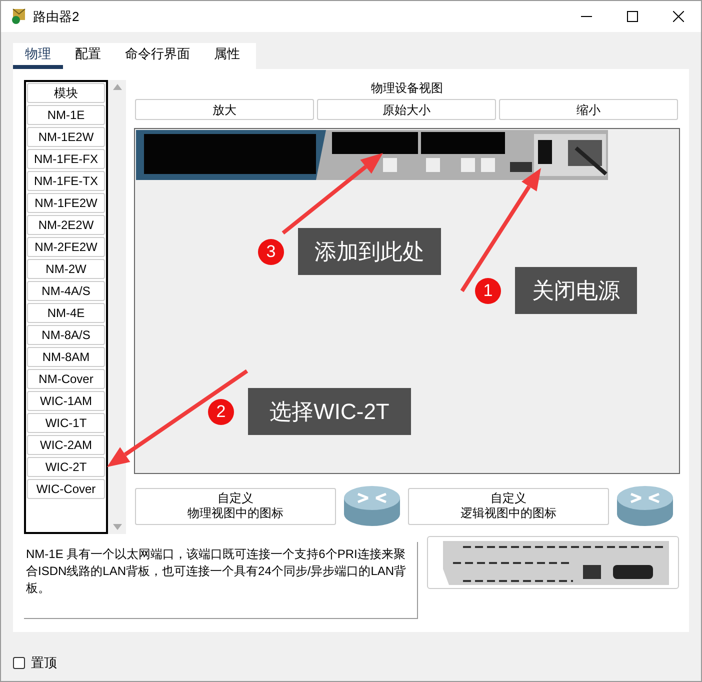 The height and width of the screenshot is (682, 702). Describe the element at coordinates (66, 93) in the screenshot. I see `list-header: 模块` at that location.